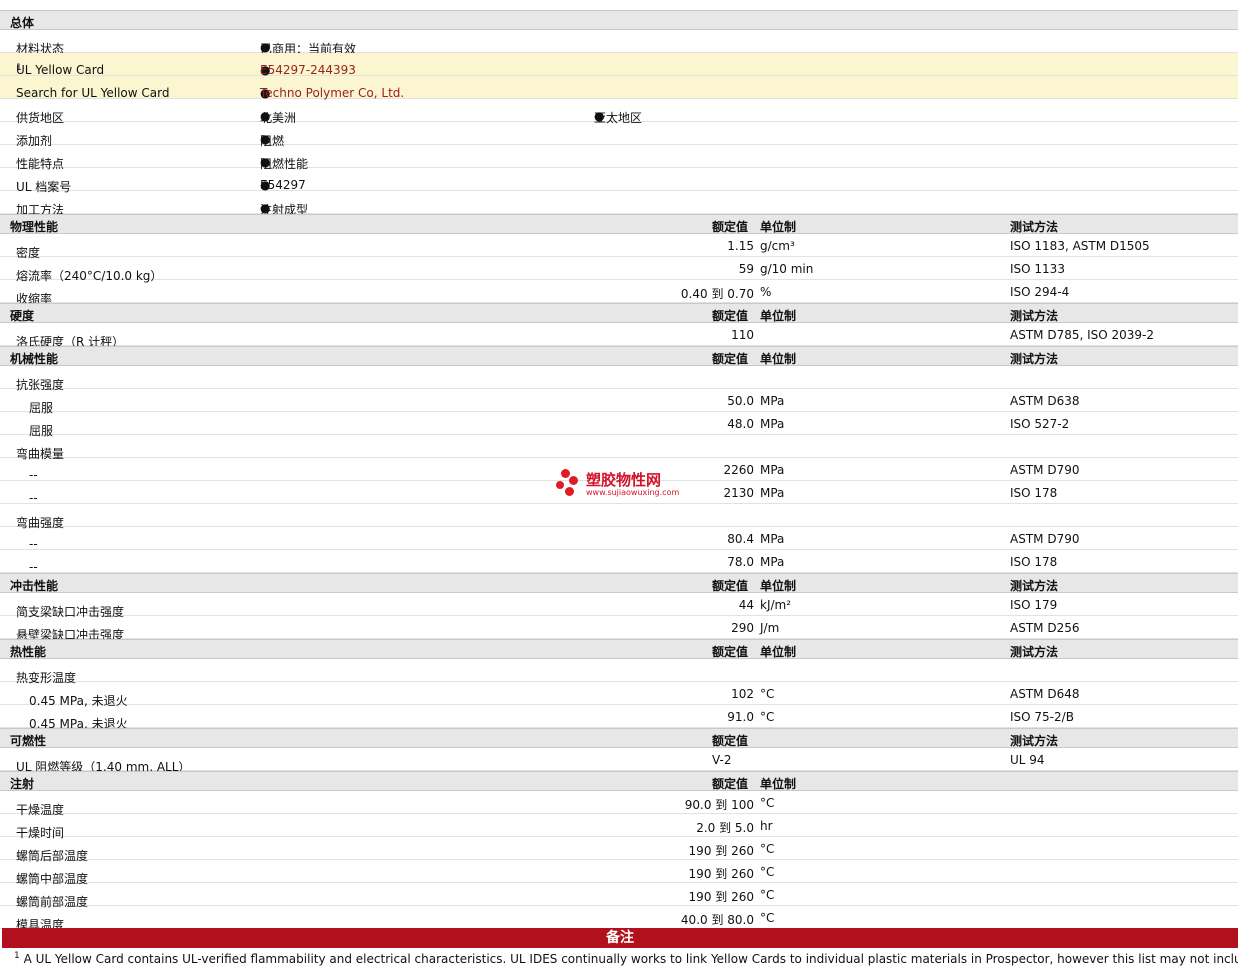  What do you see at coordinates (619, 583) in the screenshot?
I see `section-header: 冲击性能 额定值 单位制 测试方法` at bounding box center [619, 583].